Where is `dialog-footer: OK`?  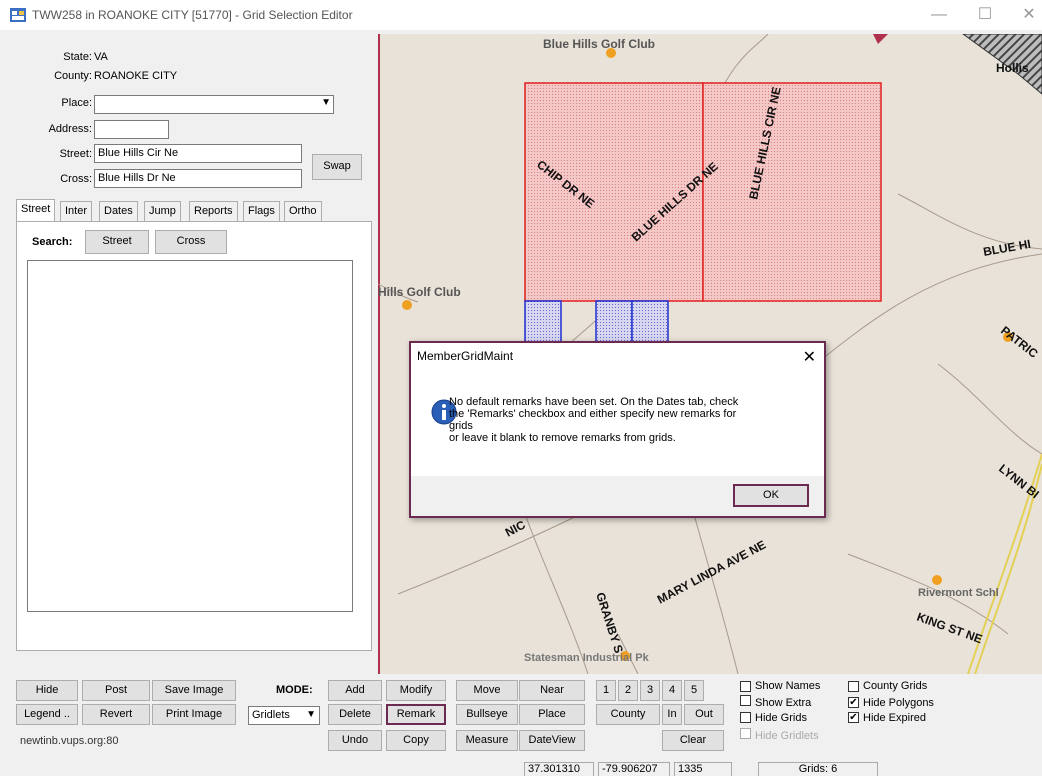
dialog-footer: OK is located at coordinates (617, 496).